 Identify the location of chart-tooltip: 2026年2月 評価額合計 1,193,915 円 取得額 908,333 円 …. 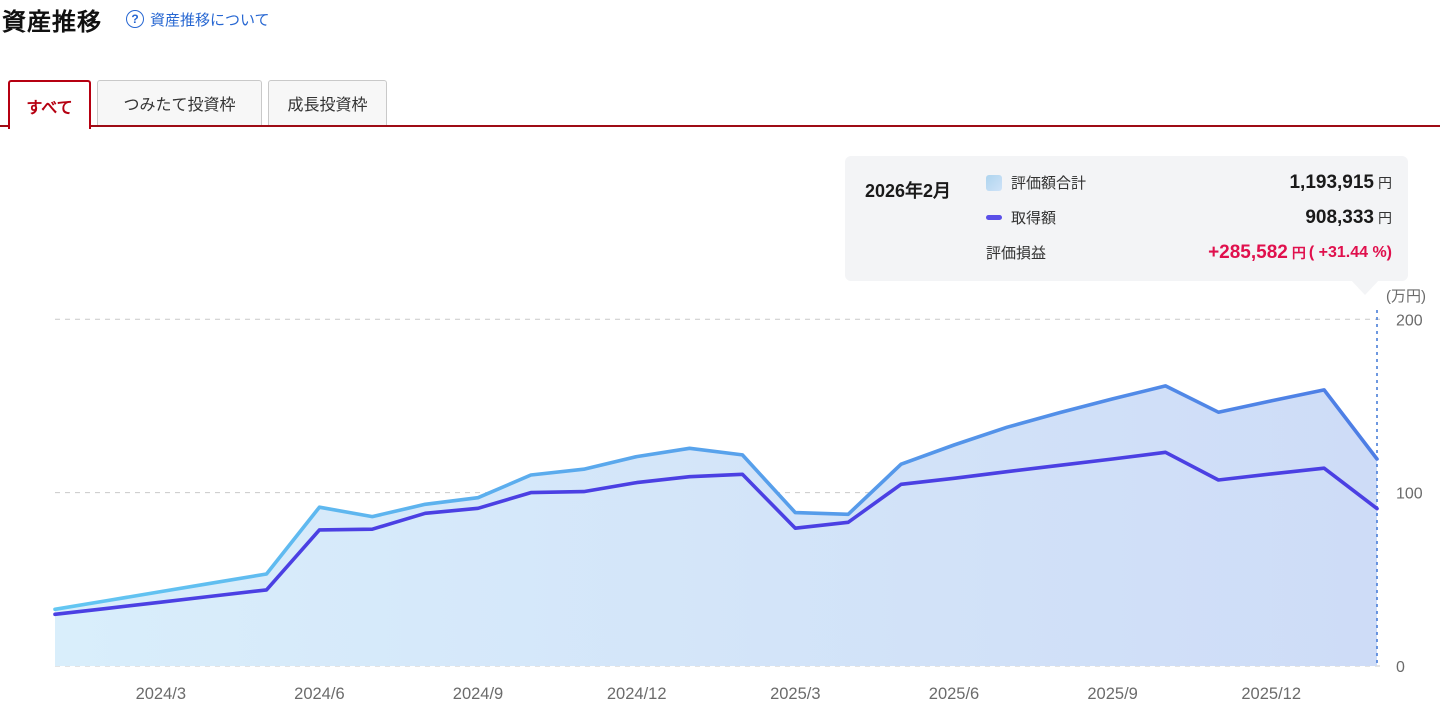
(1126, 218).